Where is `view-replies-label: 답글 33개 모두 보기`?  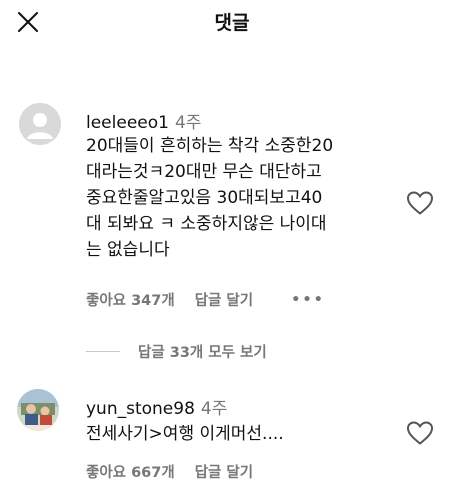 view-replies-label: 답글 33개 모두 보기 is located at coordinates (202, 353).